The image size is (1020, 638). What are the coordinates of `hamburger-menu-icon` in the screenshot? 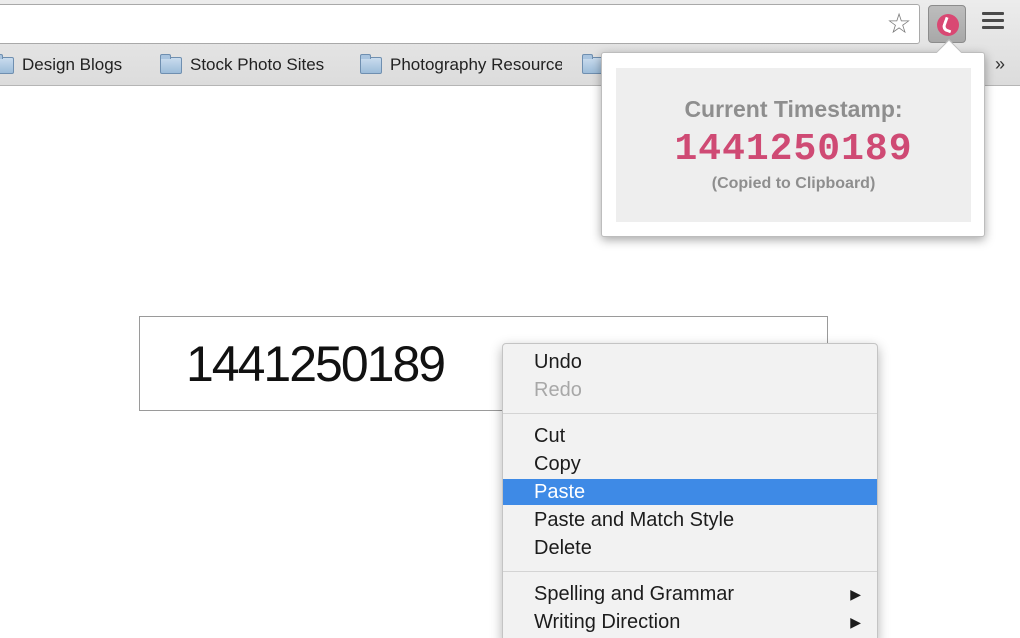 It's located at (993, 22).